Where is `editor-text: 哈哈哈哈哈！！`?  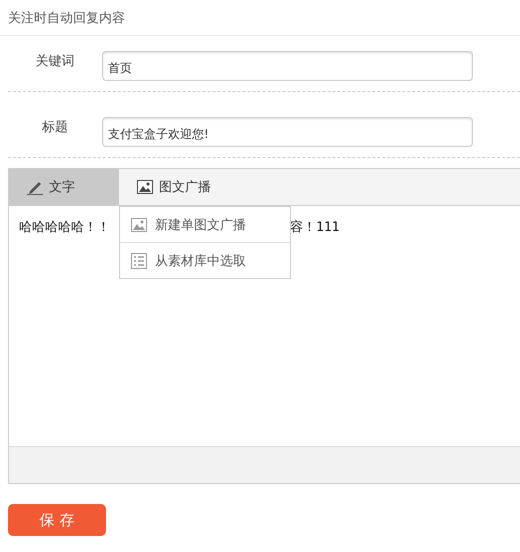 editor-text: 哈哈哈哈哈！！ is located at coordinates (64, 228).